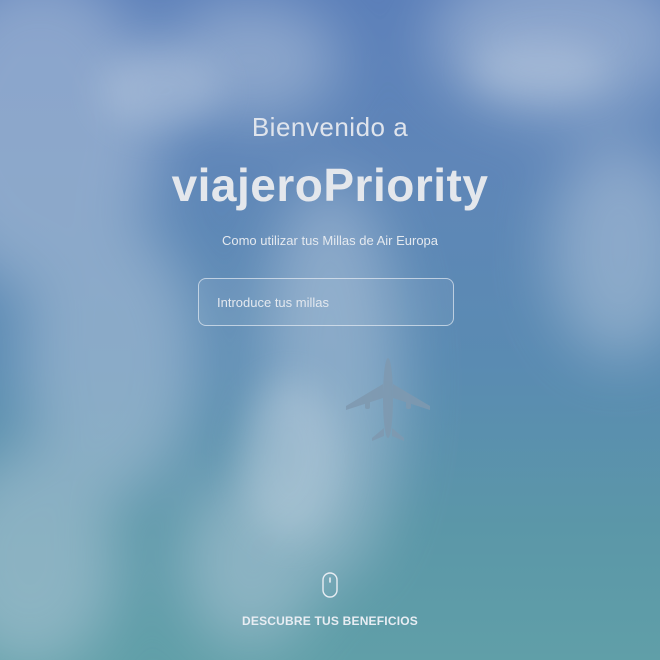 The width and height of the screenshot is (660, 660). Describe the element at coordinates (330, 585) in the screenshot. I see `mouse-icon` at that location.